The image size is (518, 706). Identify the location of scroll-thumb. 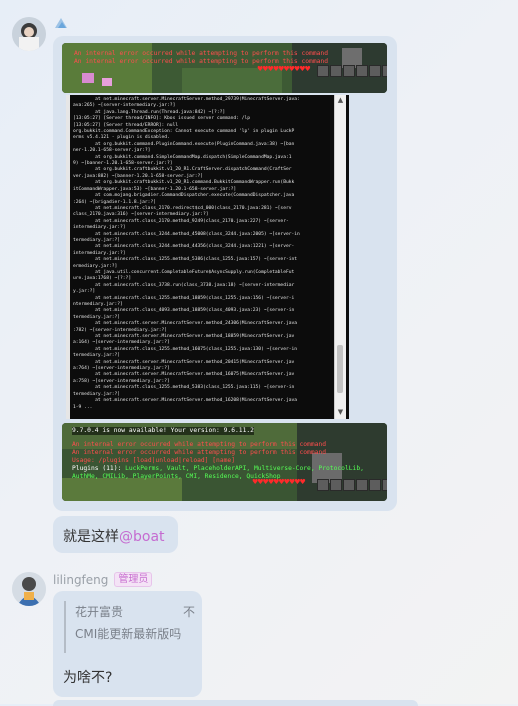
(340, 369).